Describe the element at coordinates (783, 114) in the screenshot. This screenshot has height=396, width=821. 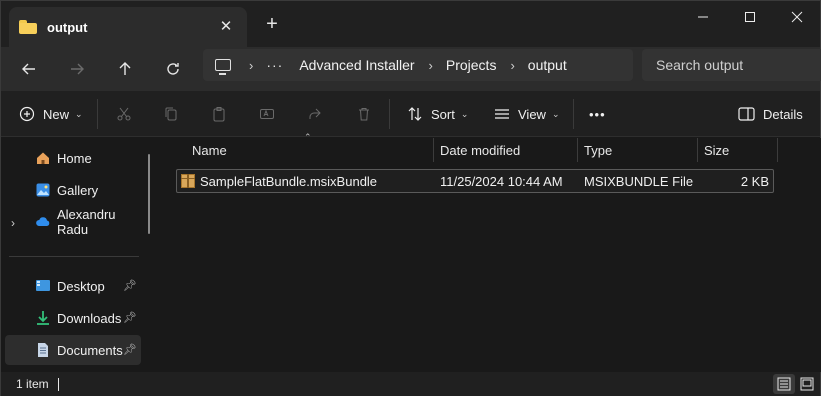
I see `details-label: Details` at that location.